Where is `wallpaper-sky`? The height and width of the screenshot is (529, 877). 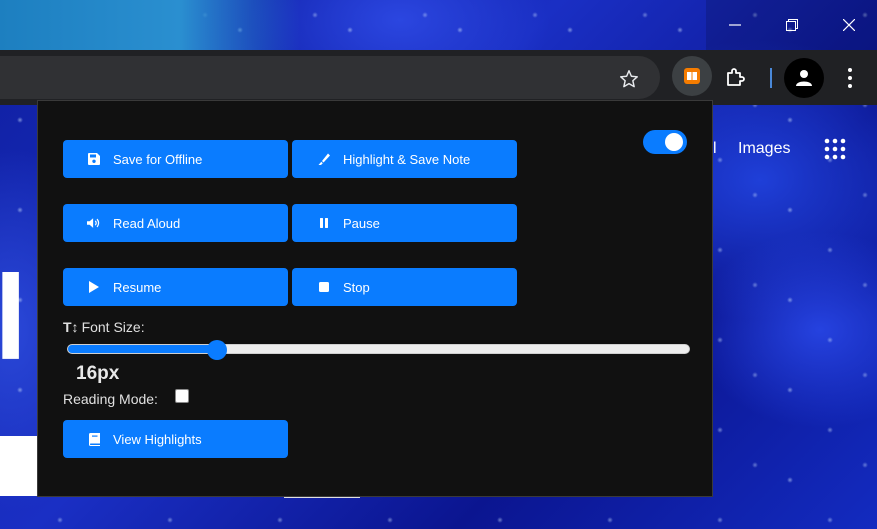 wallpaper-sky is located at coordinates (150, 25).